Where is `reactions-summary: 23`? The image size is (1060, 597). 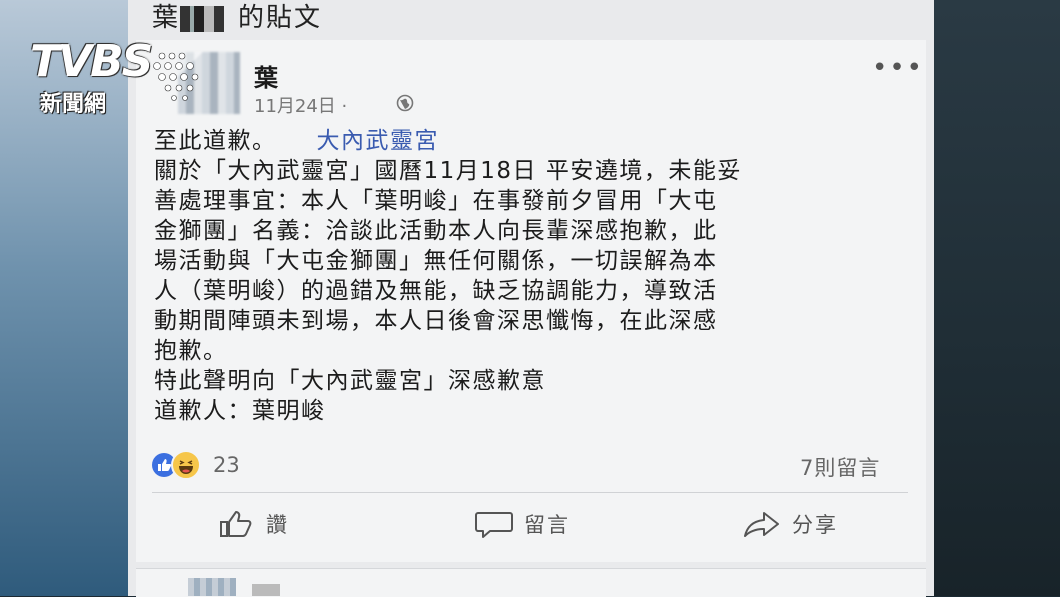
reactions-summary: 23 is located at coordinates (196, 465).